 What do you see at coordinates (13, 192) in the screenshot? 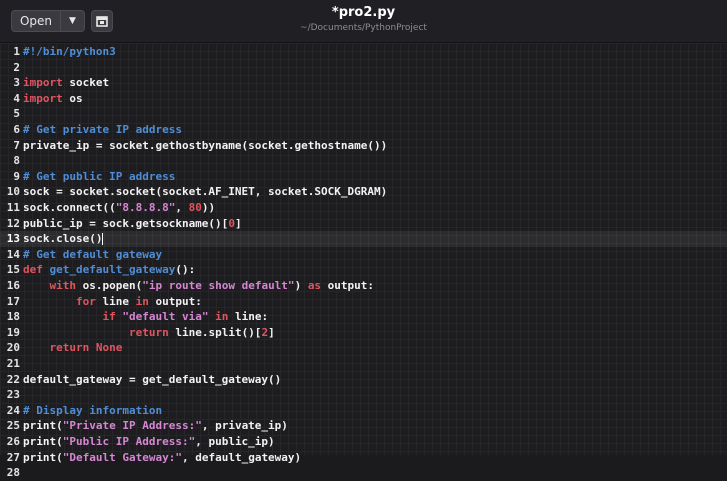
I see `line-number: 10` at bounding box center [13, 192].